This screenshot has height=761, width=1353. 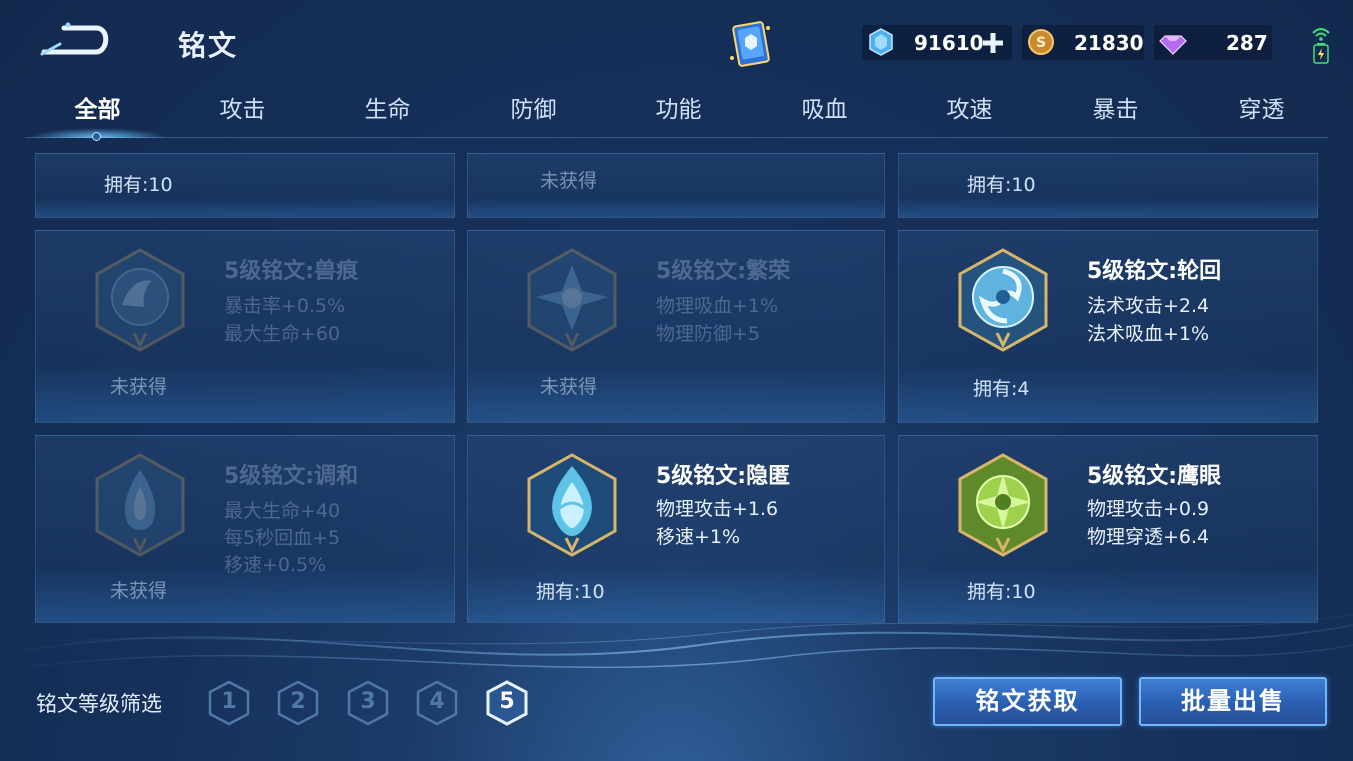 I want to click on prosperity-rune-icon, so click(x=572, y=300).